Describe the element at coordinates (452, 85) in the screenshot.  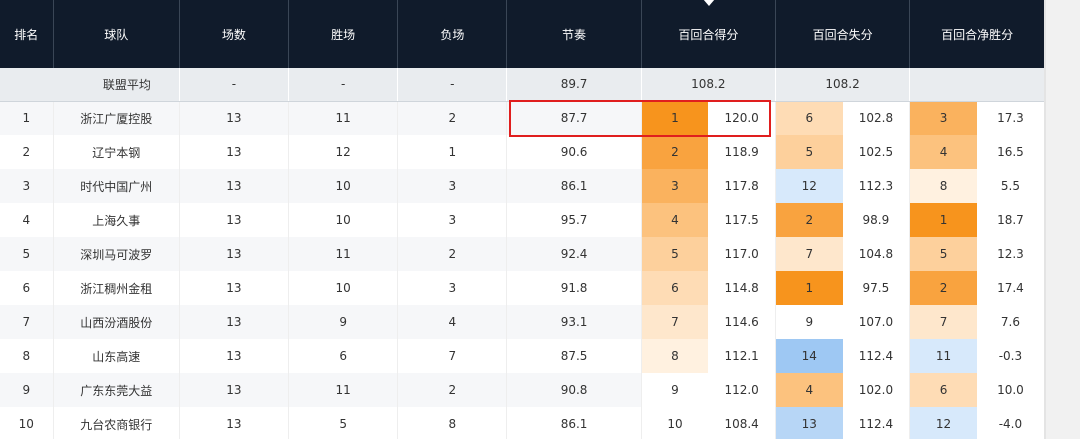
I see `league-average-losses: -` at that location.